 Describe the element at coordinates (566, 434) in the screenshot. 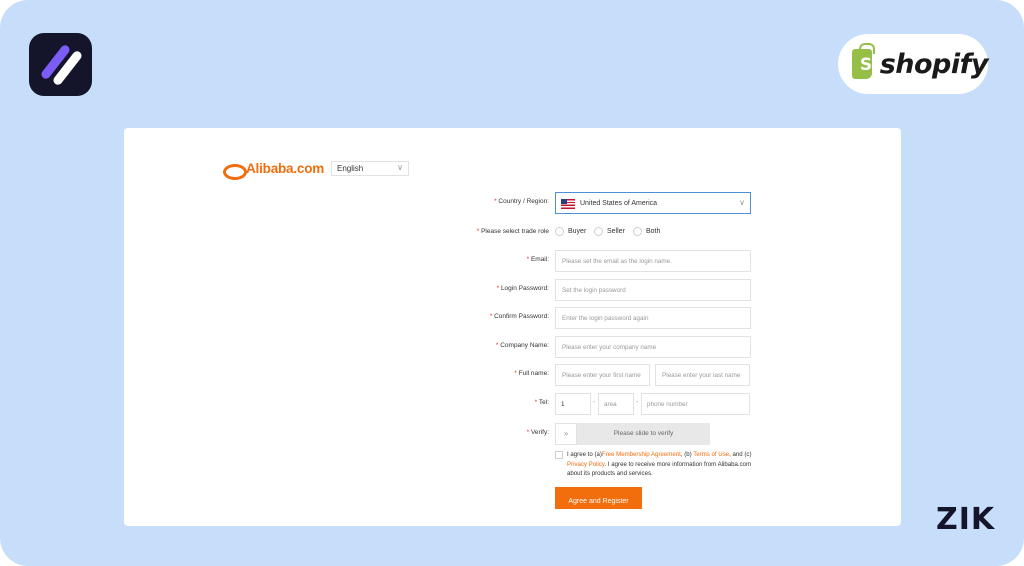

I see `slider-handle-icon: »` at that location.